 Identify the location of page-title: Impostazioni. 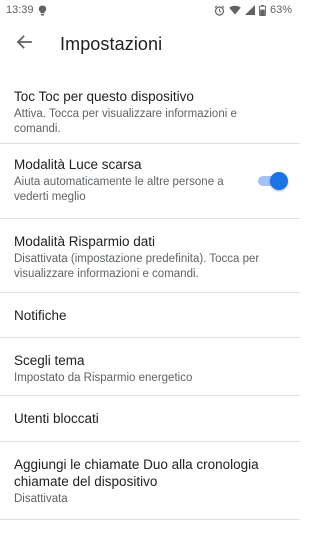
(111, 43).